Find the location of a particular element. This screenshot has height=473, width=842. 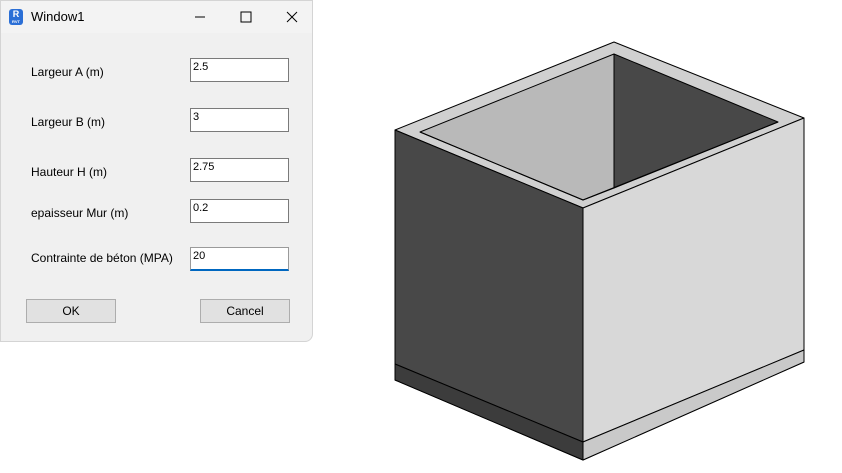

epaisseur-mur-input is located at coordinates (239, 211).